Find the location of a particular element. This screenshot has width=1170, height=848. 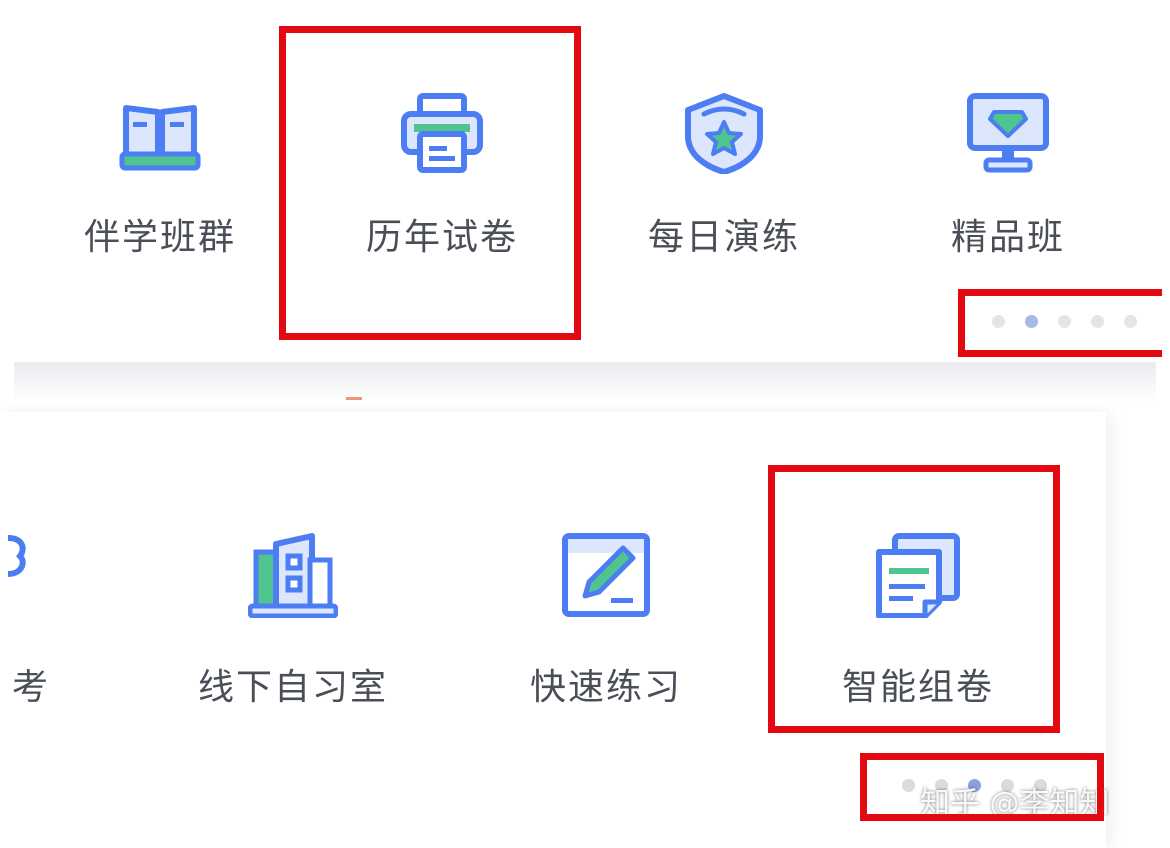

menu-item-label: 精品班 is located at coordinates (1007, 237).